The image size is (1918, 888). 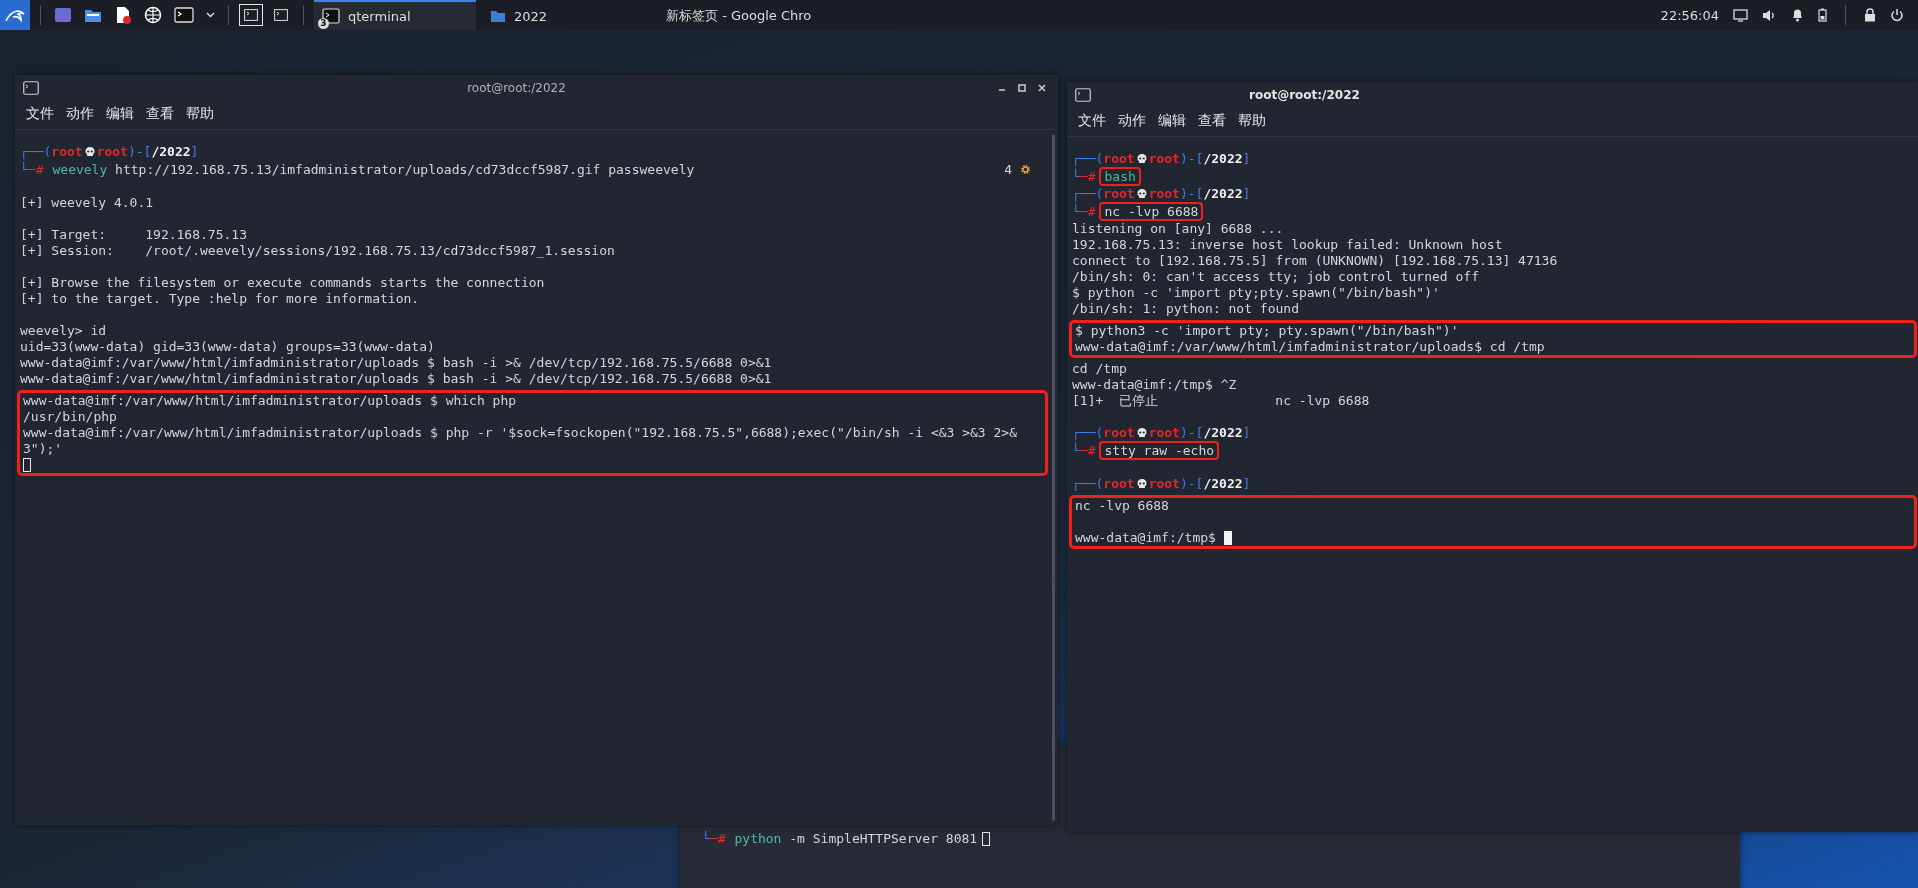 I want to click on terminal-line: [+] to the target. Type :help for more information., so click(x=220, y=299).